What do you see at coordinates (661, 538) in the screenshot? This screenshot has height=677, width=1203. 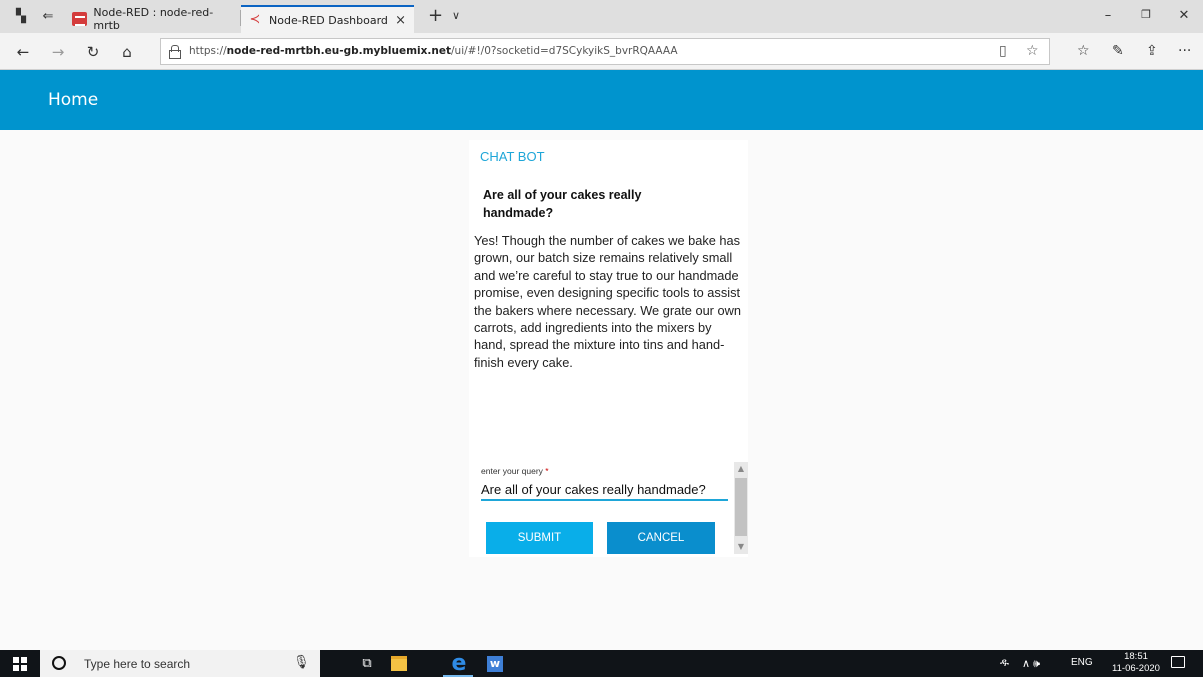 I see `cancel-button: CANCEL` at bounding box center [661, 538].